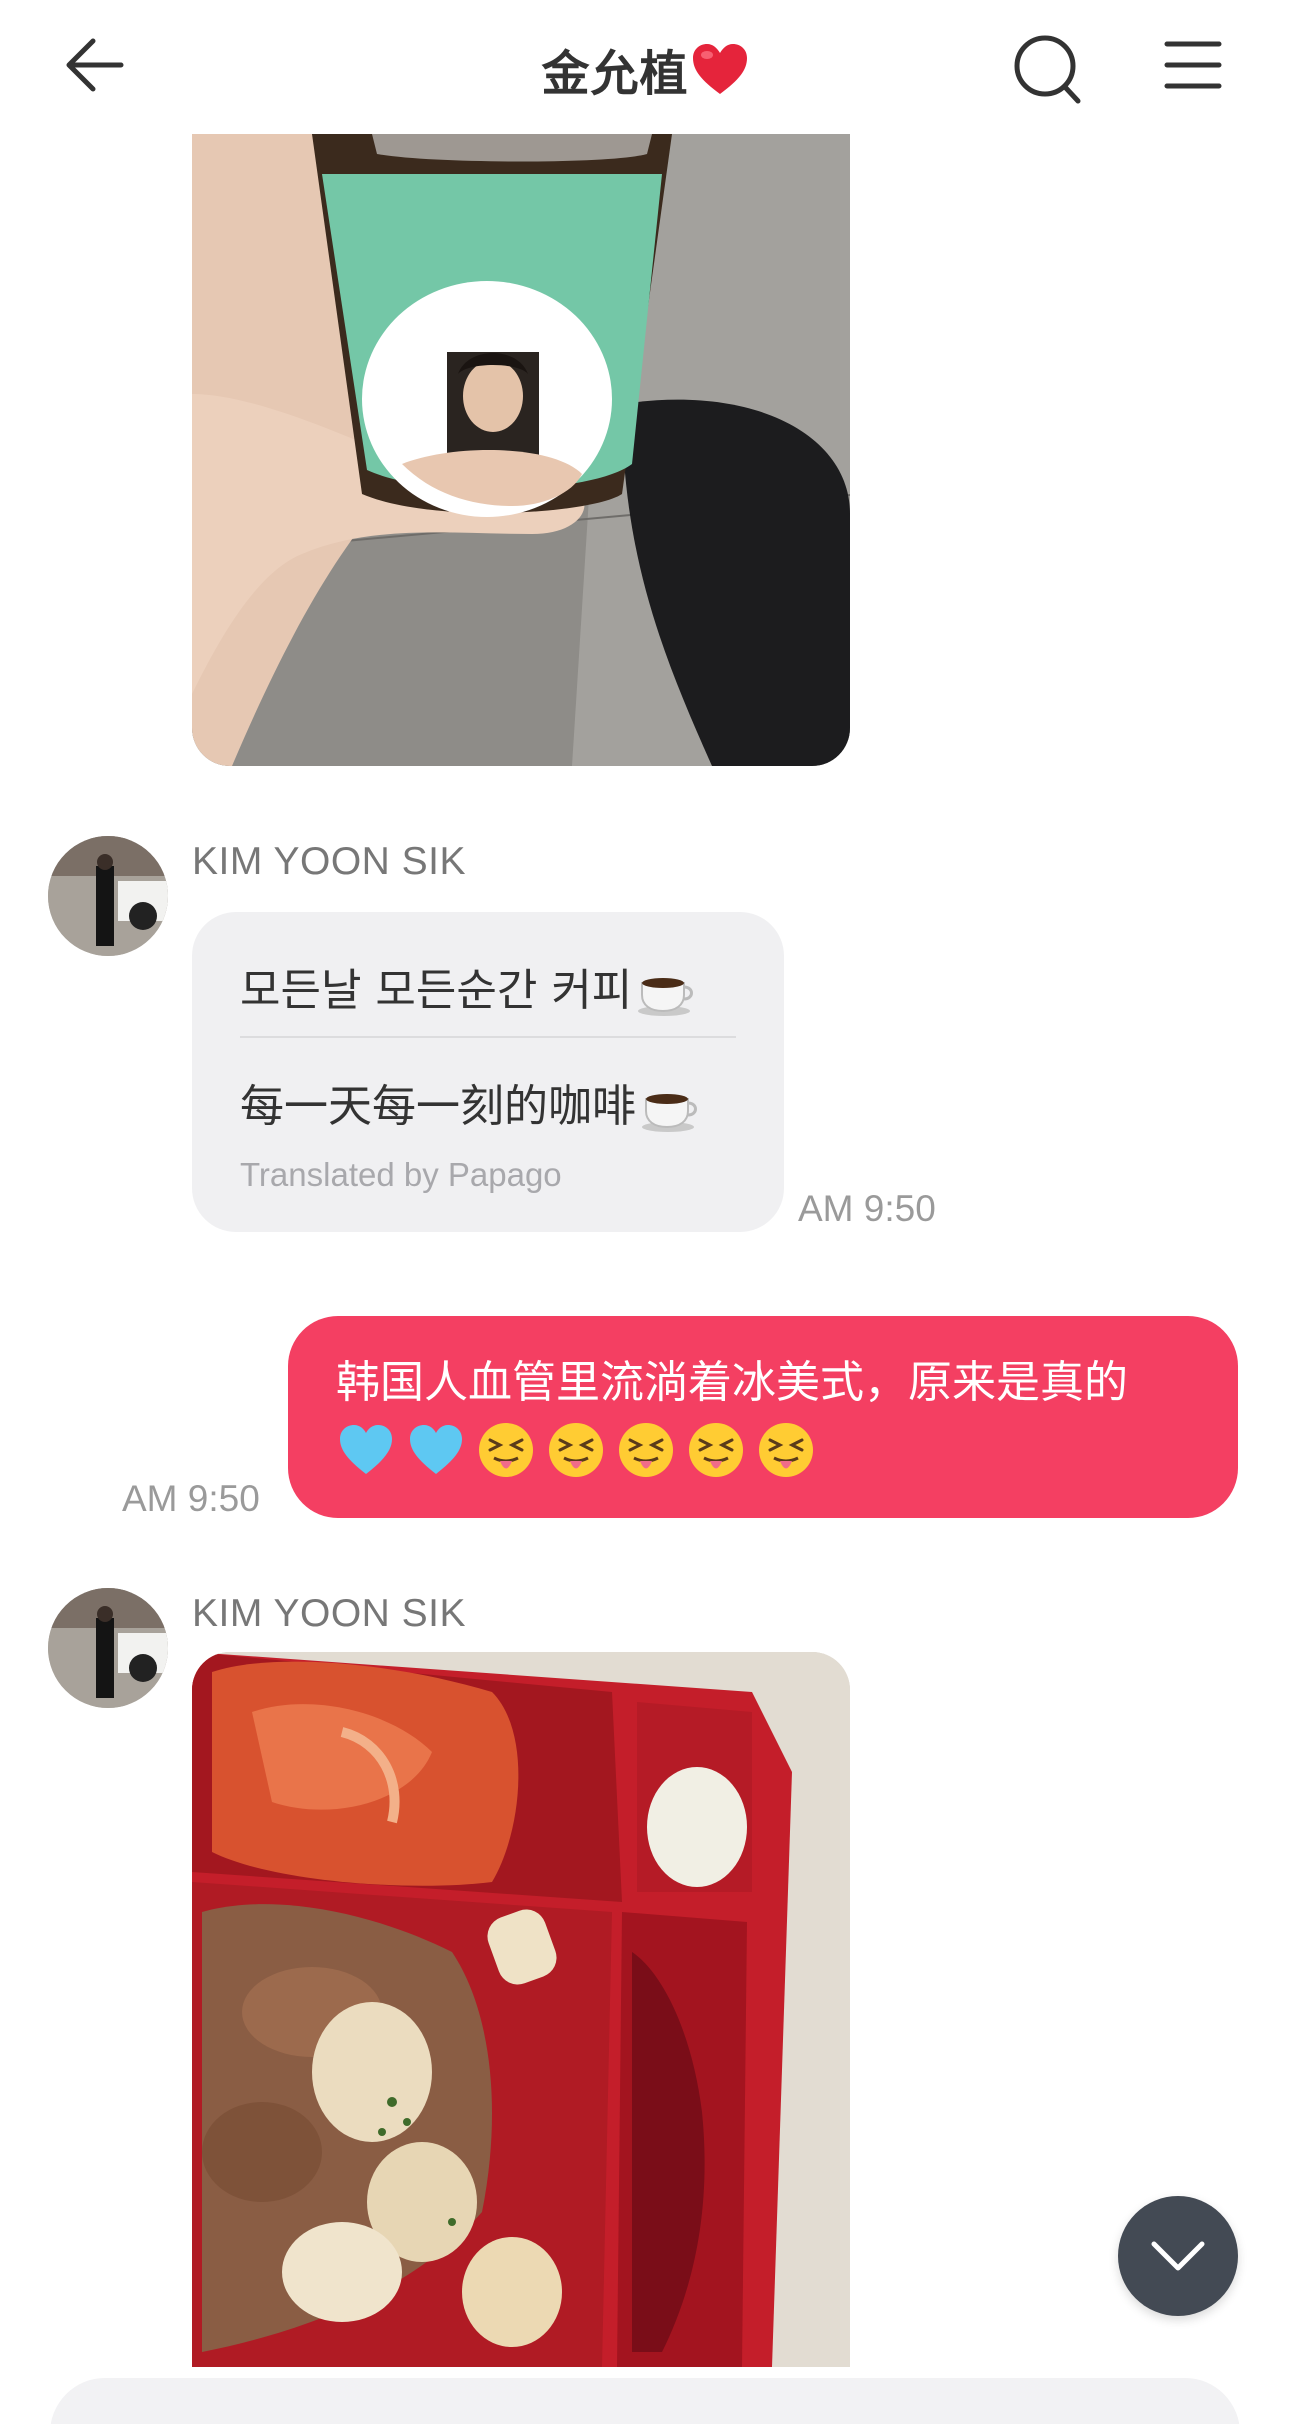  I want to click on chevron-down-icon, so click(1178, 2256).